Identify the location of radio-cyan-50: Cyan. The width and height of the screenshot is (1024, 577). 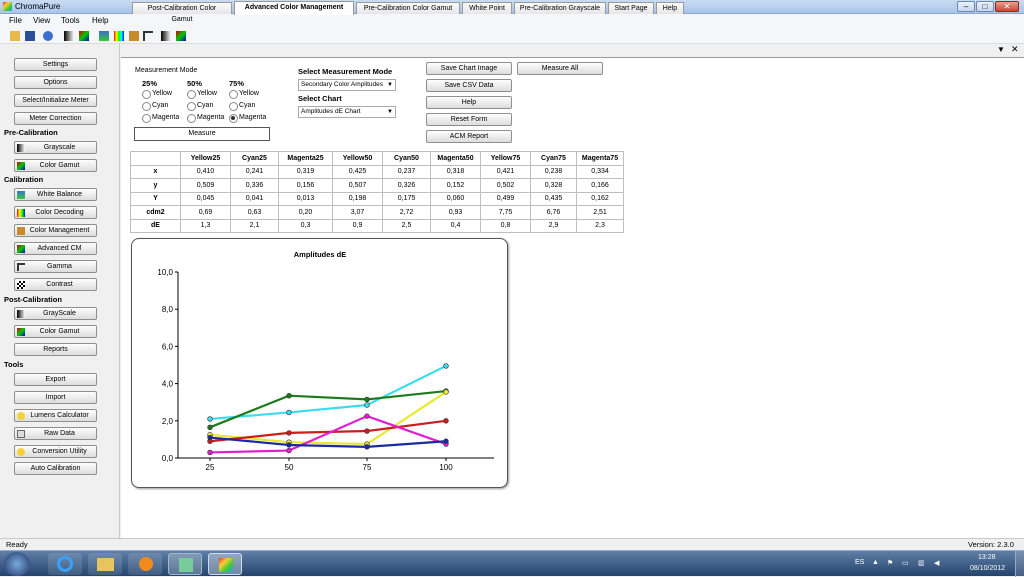
(200, 106).